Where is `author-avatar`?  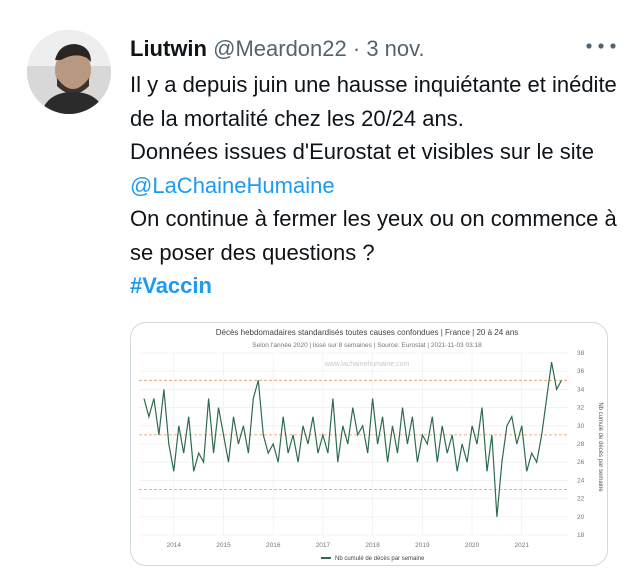 author-avatar is located at coordinates (69, 72).